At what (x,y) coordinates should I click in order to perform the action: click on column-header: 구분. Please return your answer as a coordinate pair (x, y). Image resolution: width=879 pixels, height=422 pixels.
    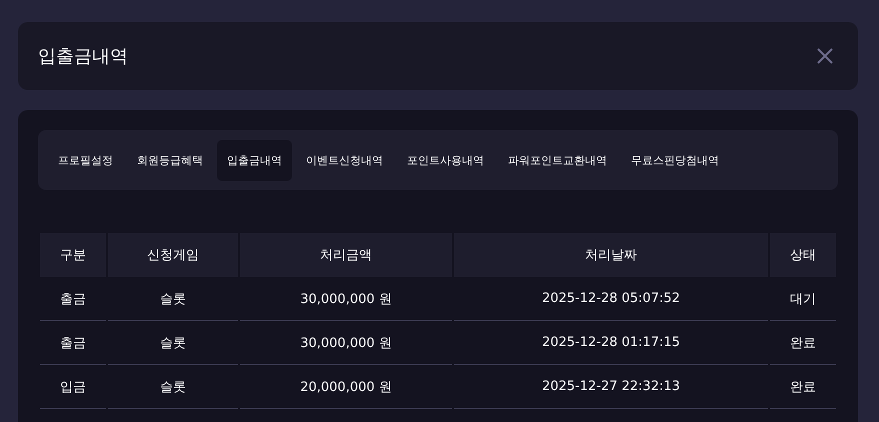
    Looking at the image, I should click on (73, 255).